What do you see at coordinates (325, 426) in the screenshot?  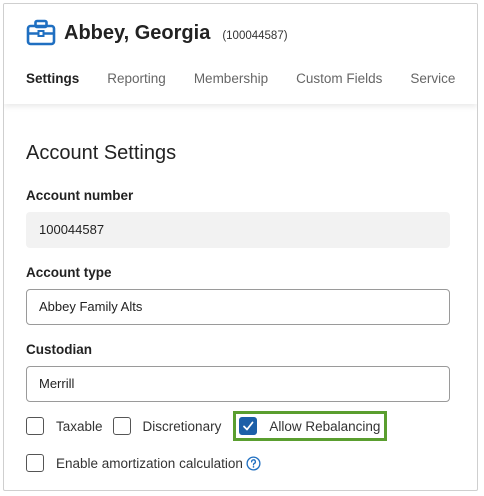 I see `allow-rebalancing-label: Allow Rebalancing` at bounding box center [325, 426].